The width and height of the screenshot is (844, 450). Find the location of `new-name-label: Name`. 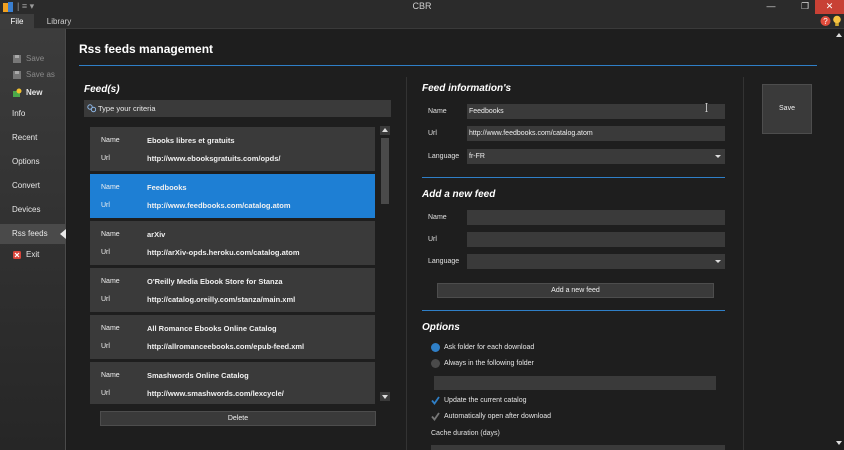

new-name-label: Name is located at coordinates (437, 217).